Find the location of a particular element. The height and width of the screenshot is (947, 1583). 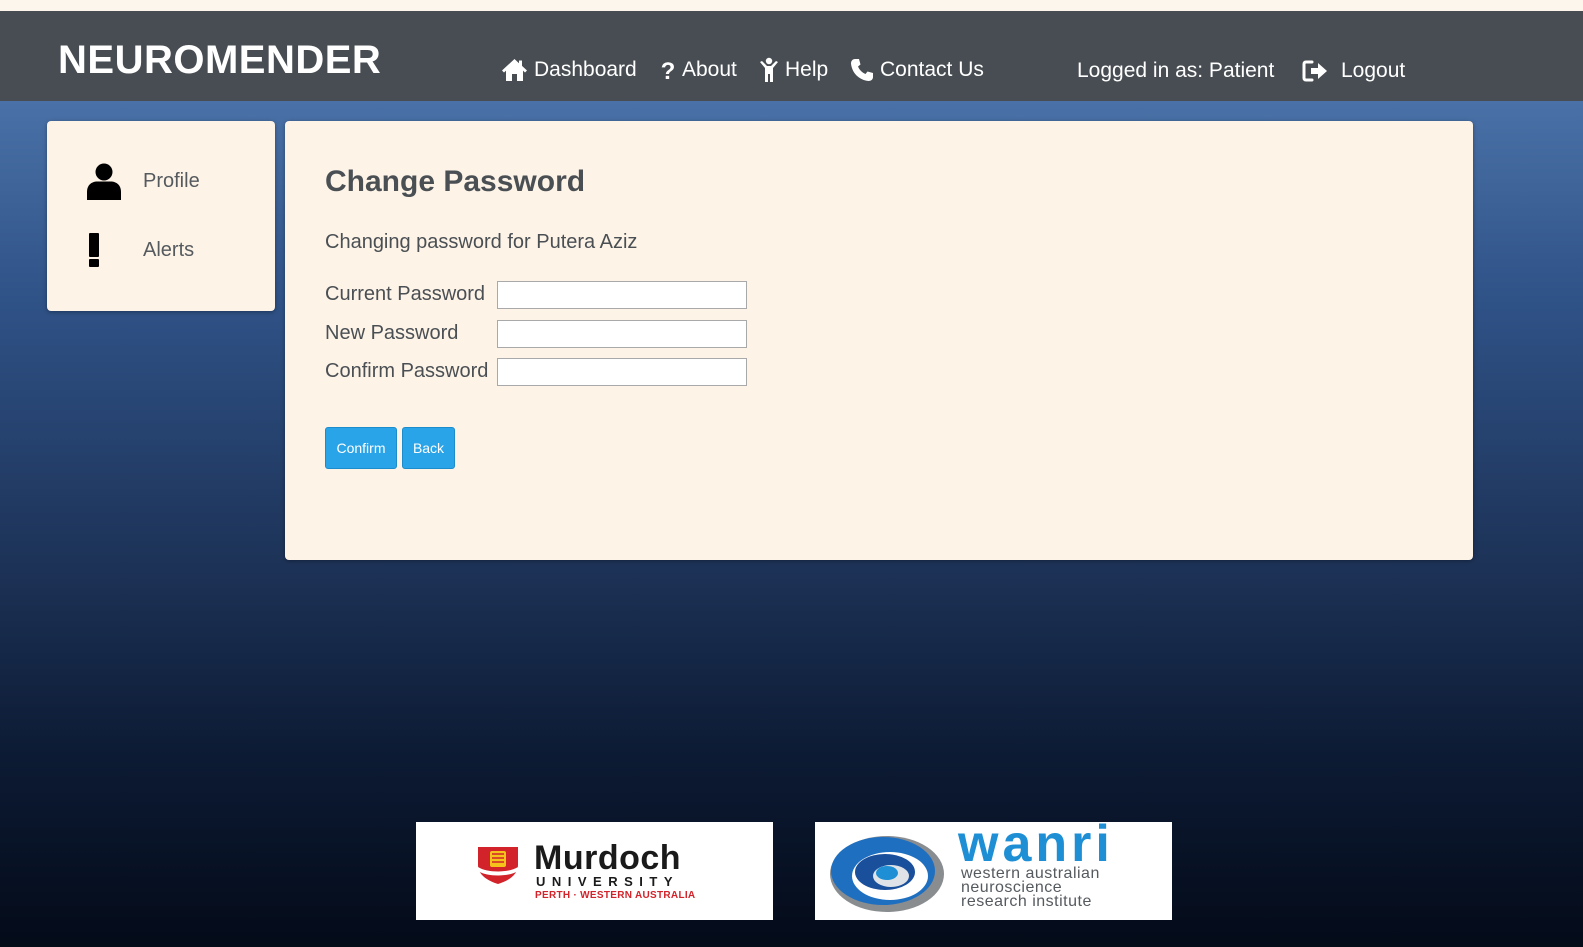

nav-contact-us: Contact Us is located at coordinates (917, 70).